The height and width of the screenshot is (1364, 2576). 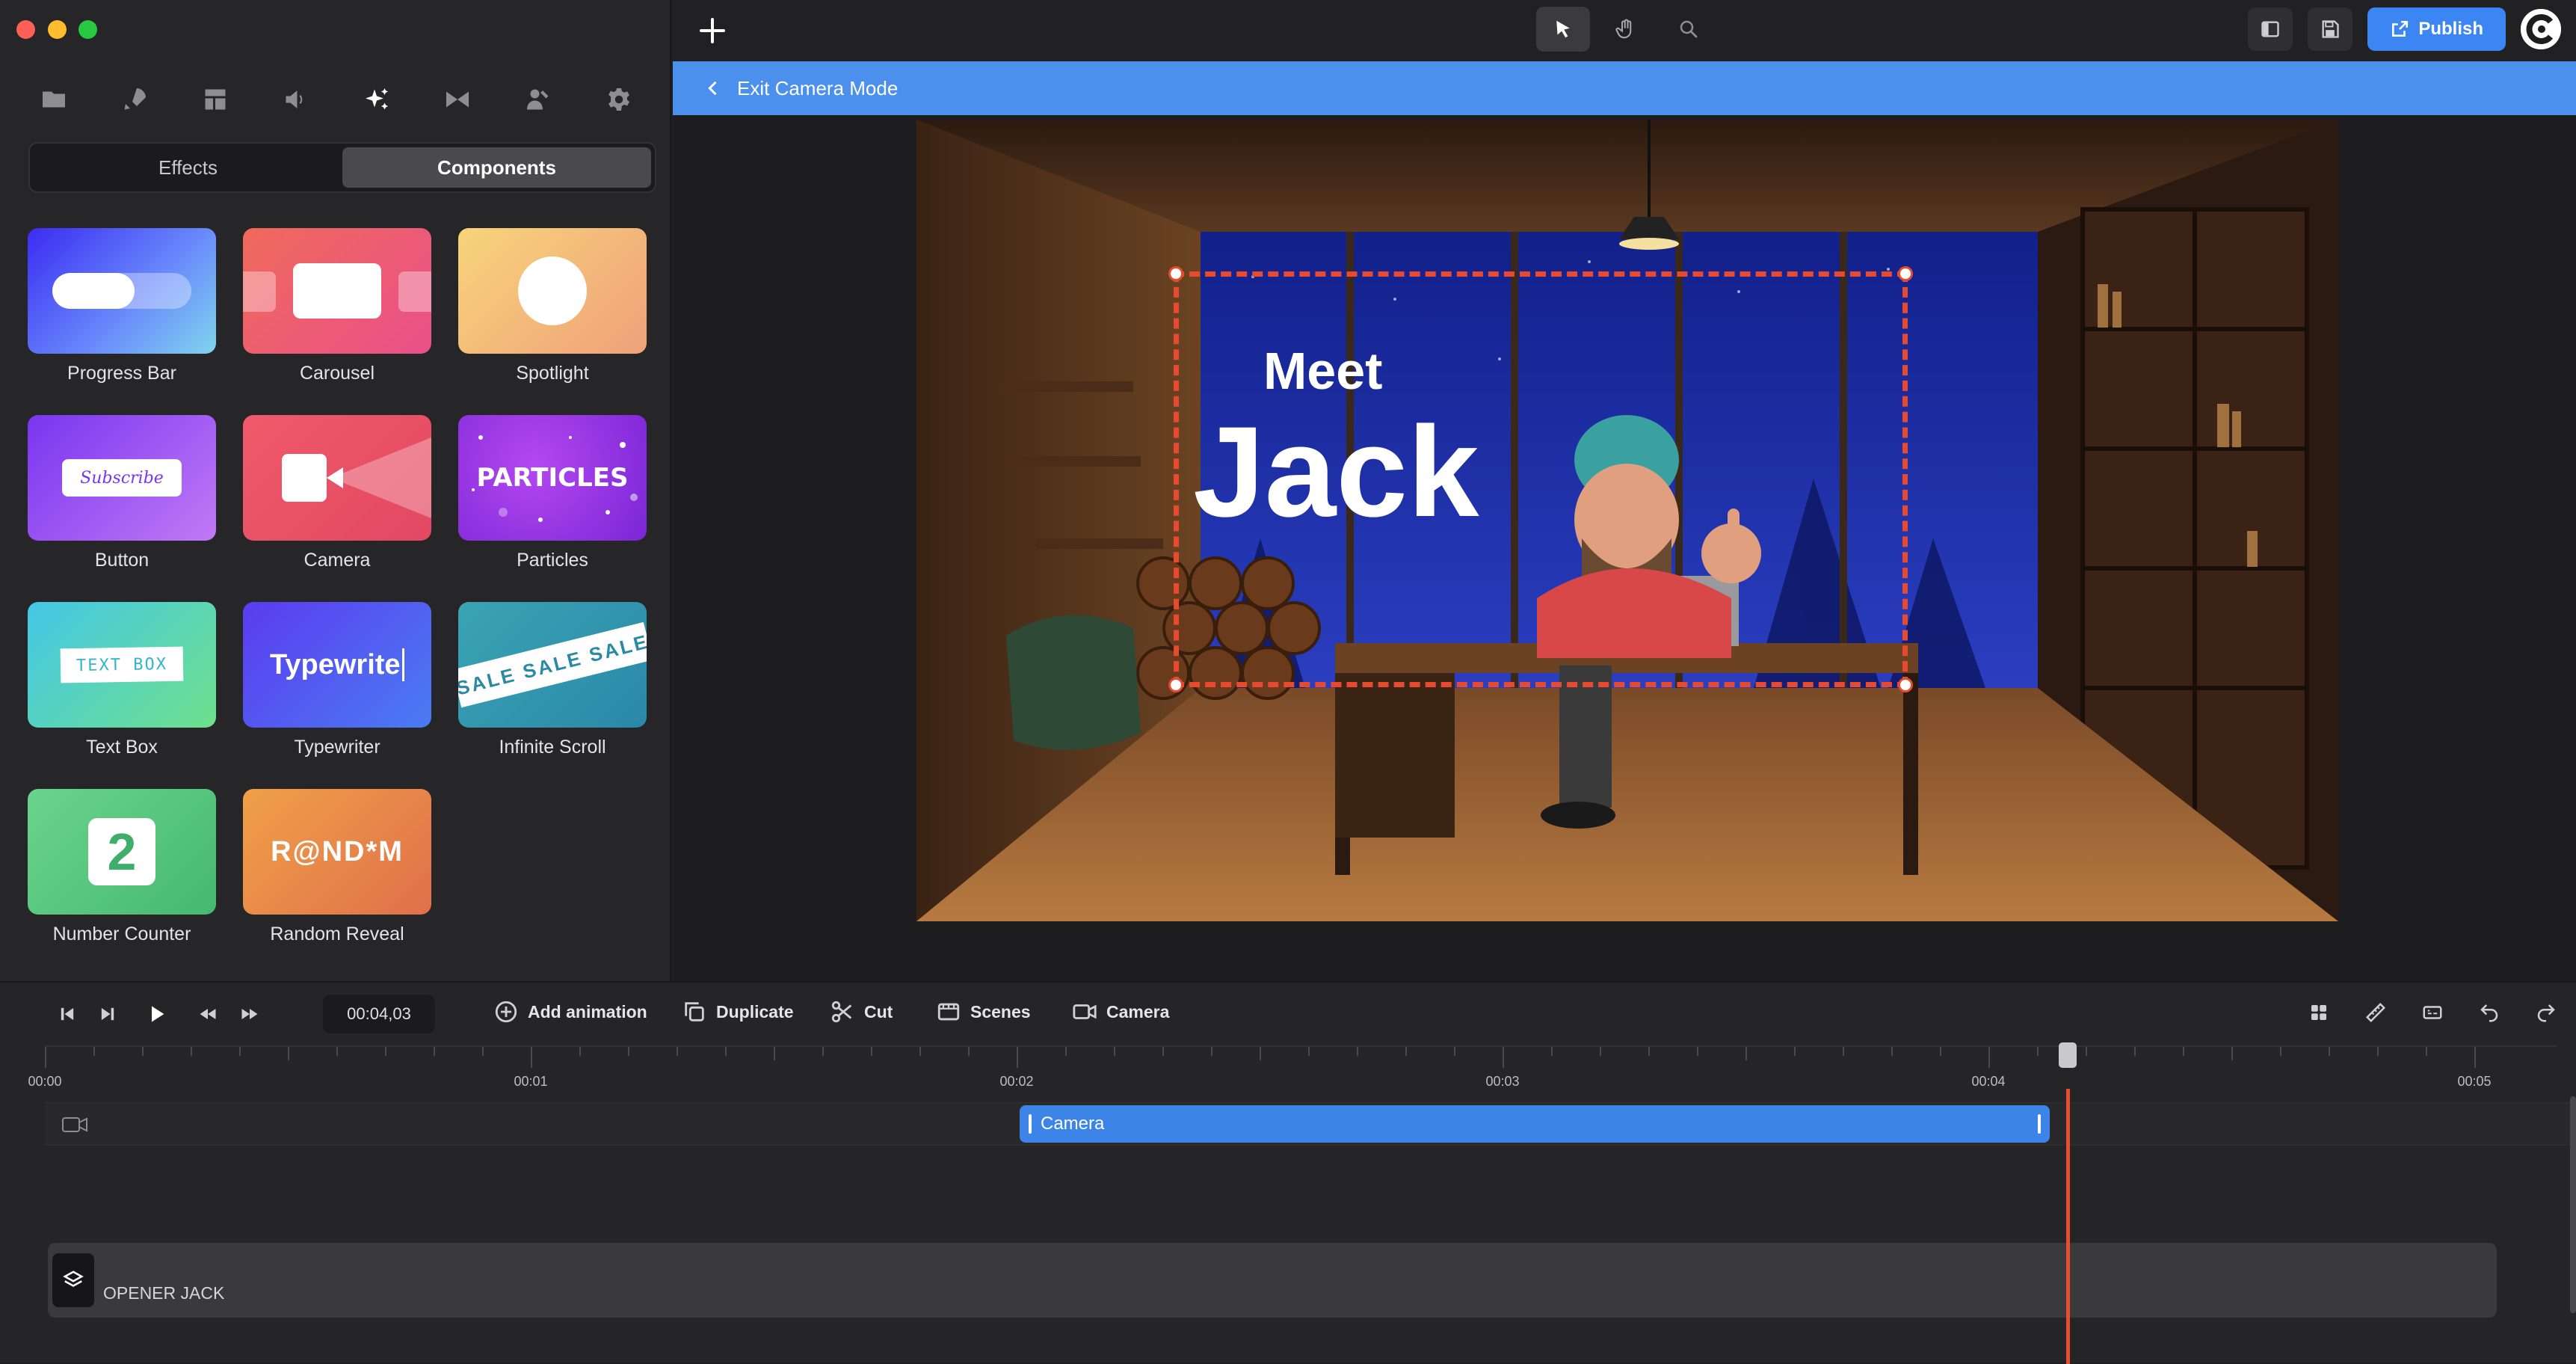 I want to click on exit-camera-mode-link: Exit Camera Mode, so click(x=817, y=88).